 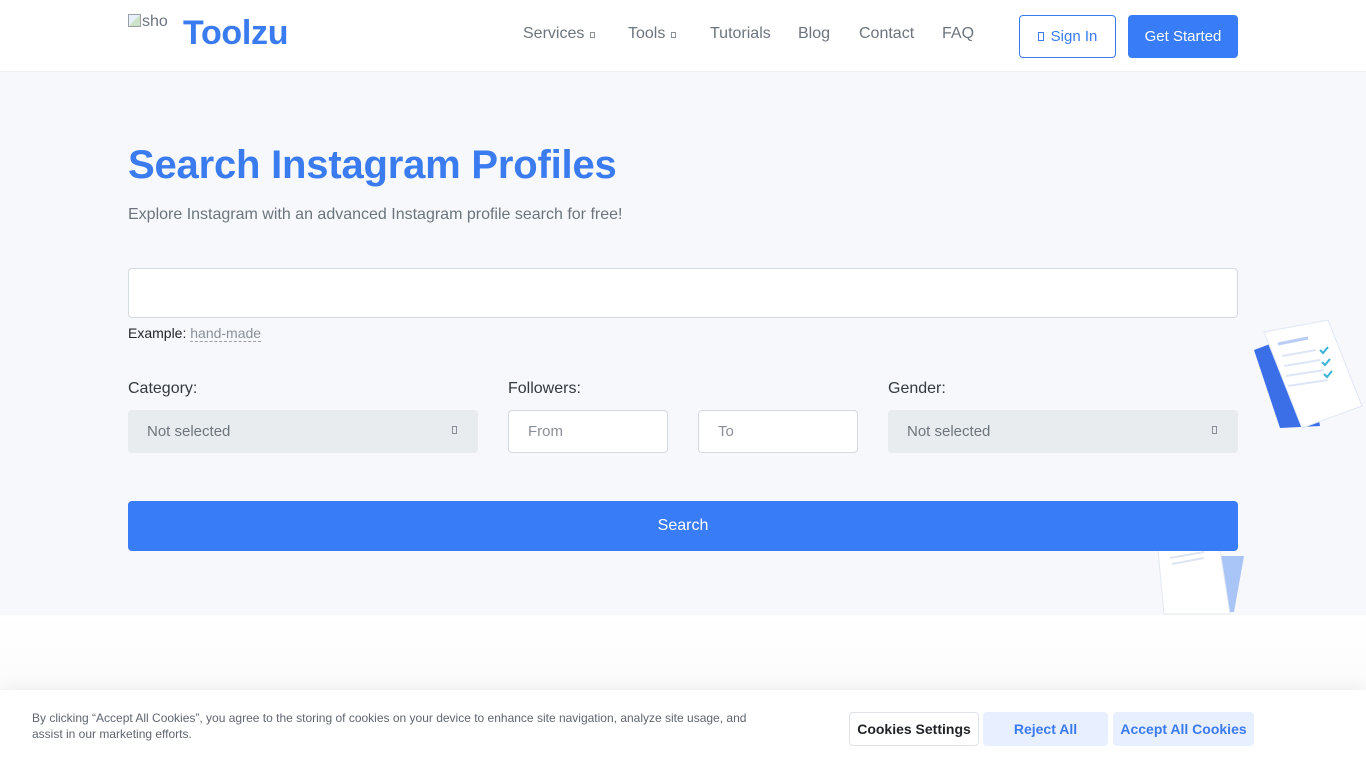 I want to click on nav-services: Services, so click(x=559, y=36).